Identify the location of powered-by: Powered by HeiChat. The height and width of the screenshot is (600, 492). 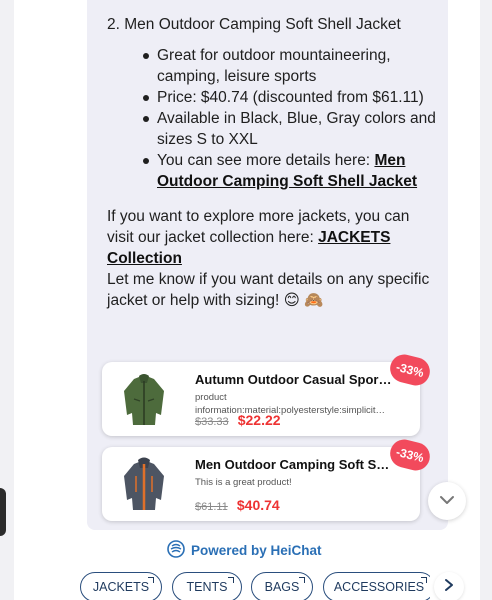
(244, 550).